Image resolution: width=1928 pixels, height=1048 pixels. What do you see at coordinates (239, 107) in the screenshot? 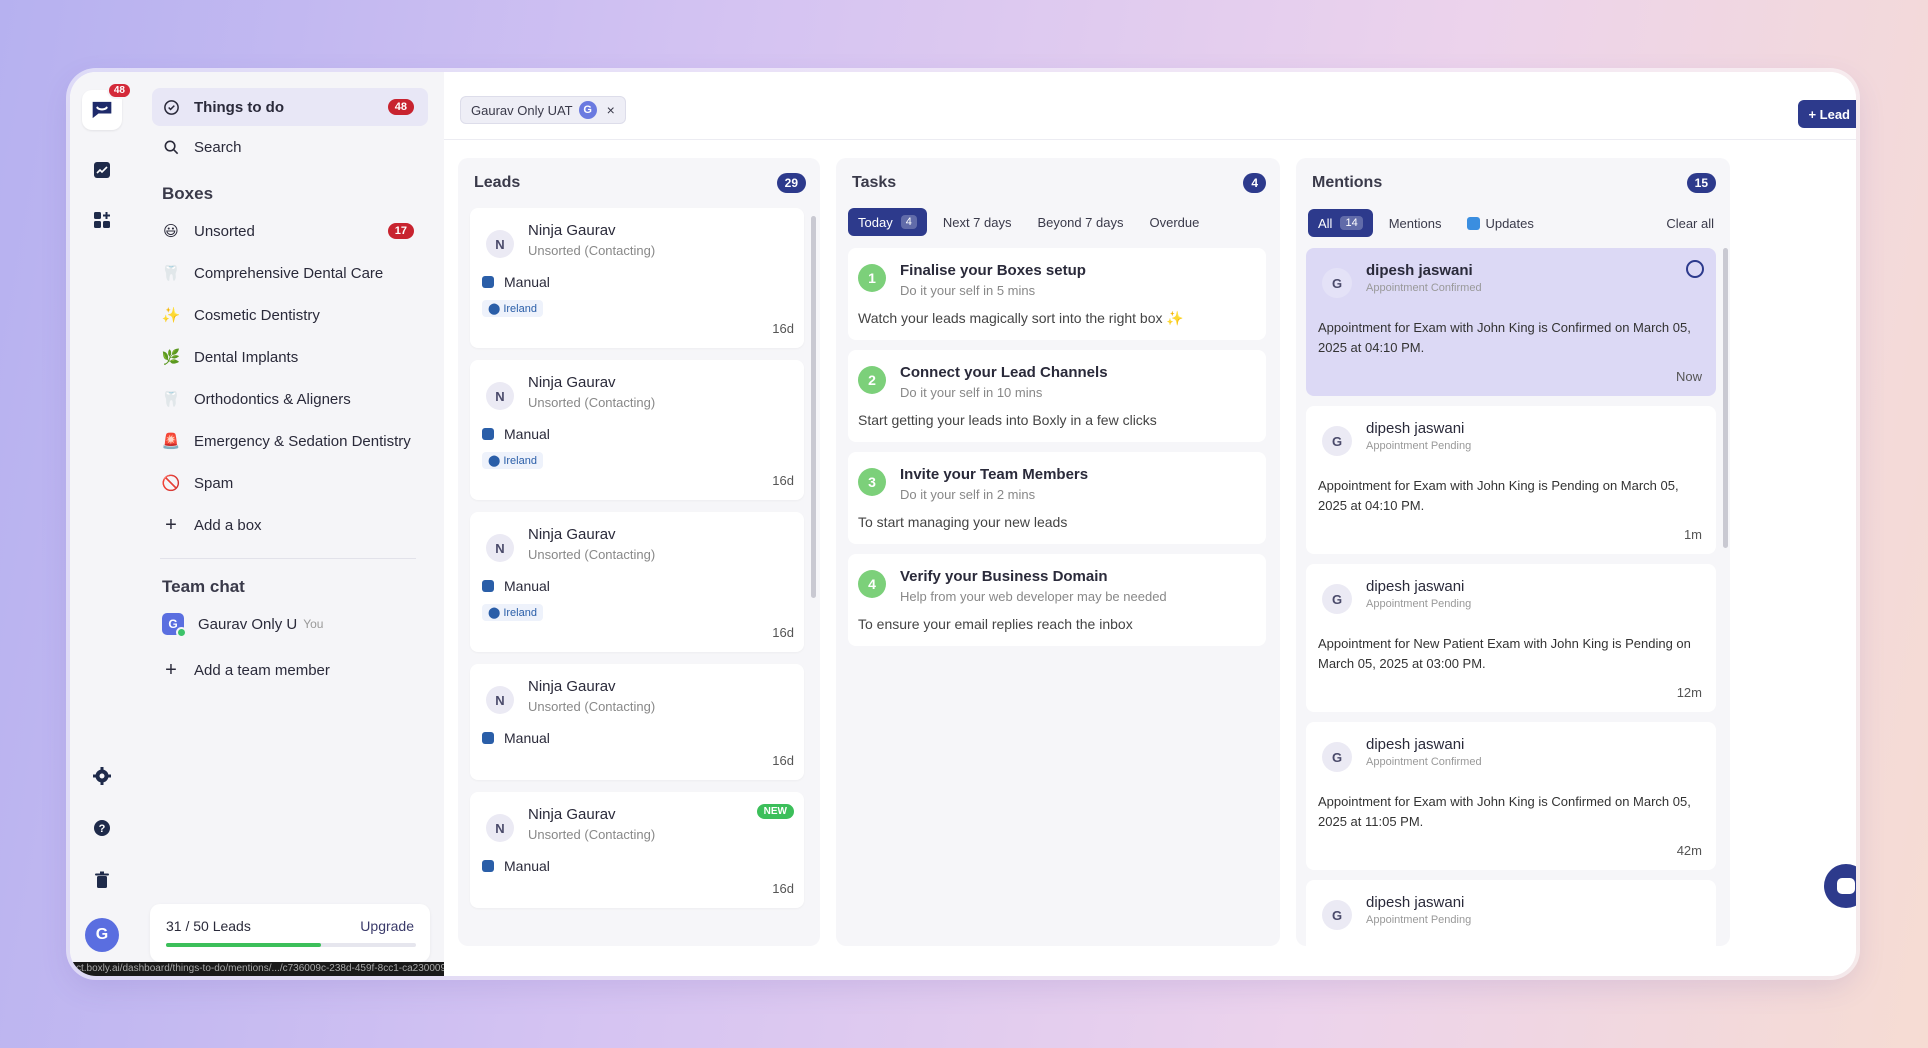
I see `nav-things-to-do-label: Things to do` at bounding box center [239, 107].